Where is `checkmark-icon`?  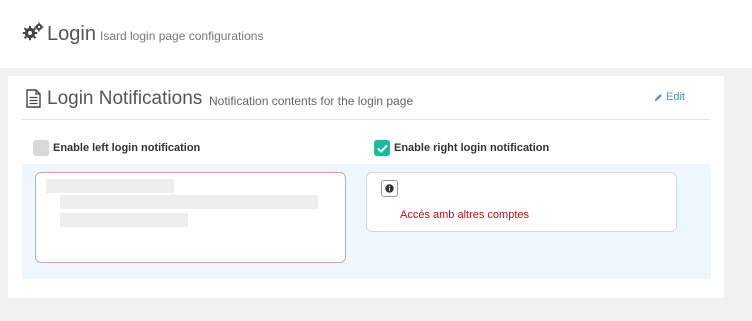
checkmark-icon is located at coordinates (382, 148).